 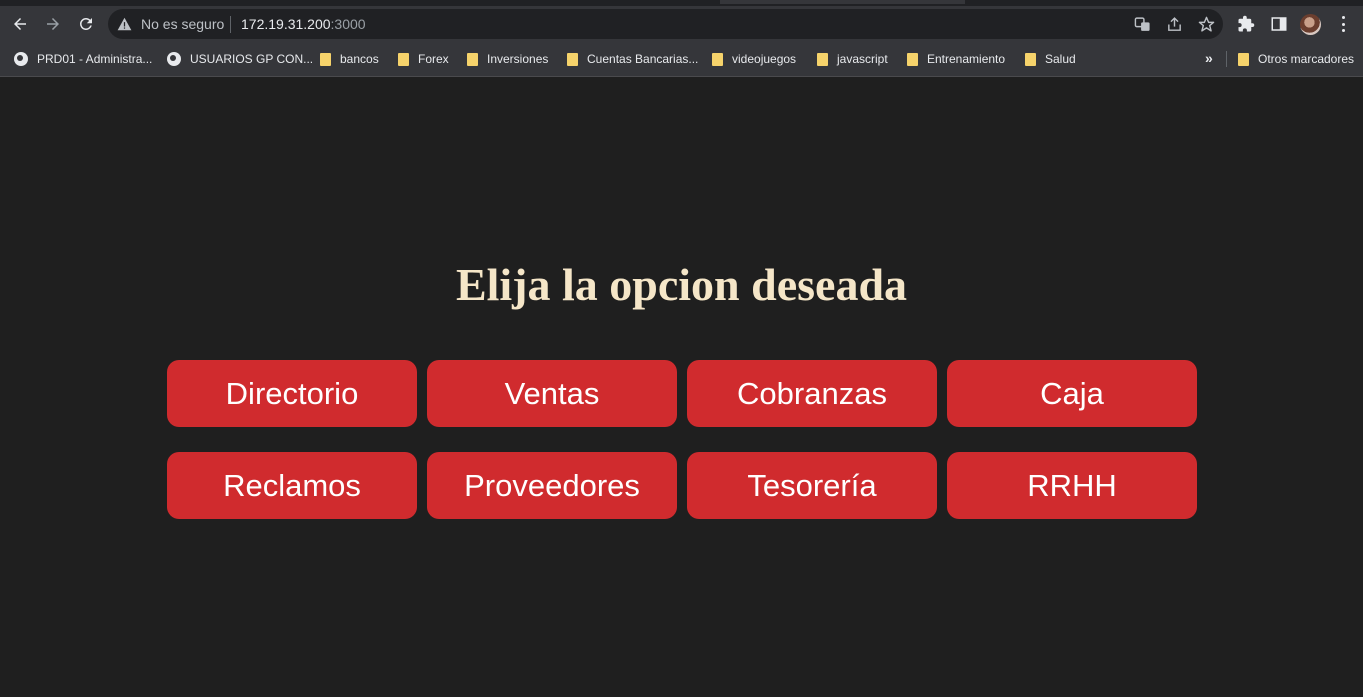 What do you see at coordinates (1209, 58) in the screenshot?
I see `bookmarks-overflow-chevron-icon: »` at bounding box center [1209, 58].